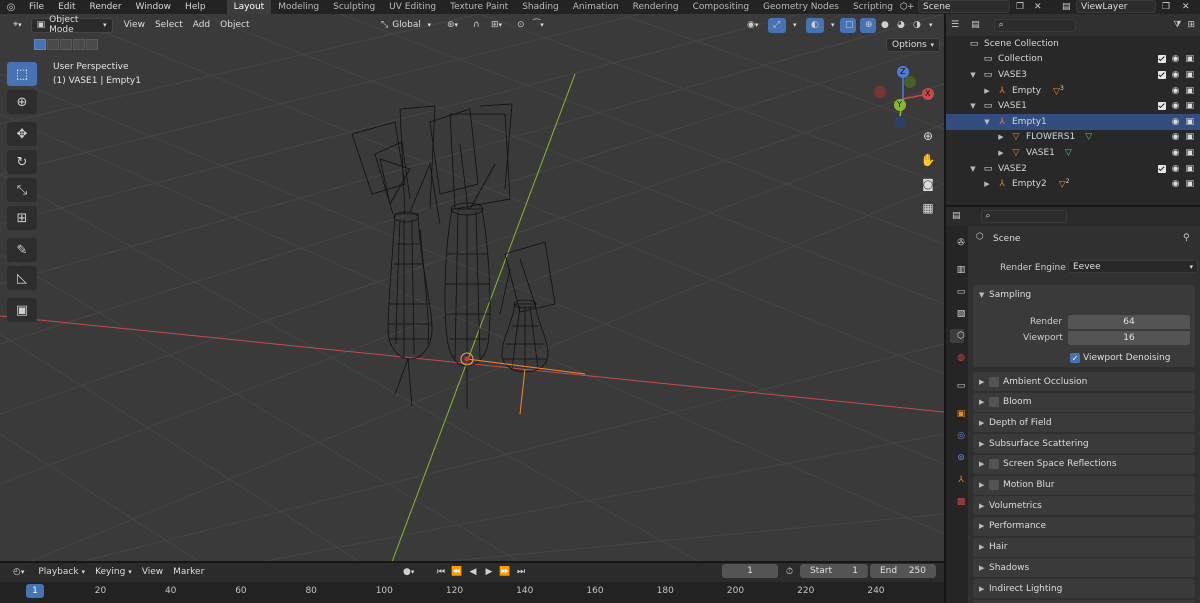 The image size is (1200, 603). I want to click on select-extend-button, so click(53, 44).